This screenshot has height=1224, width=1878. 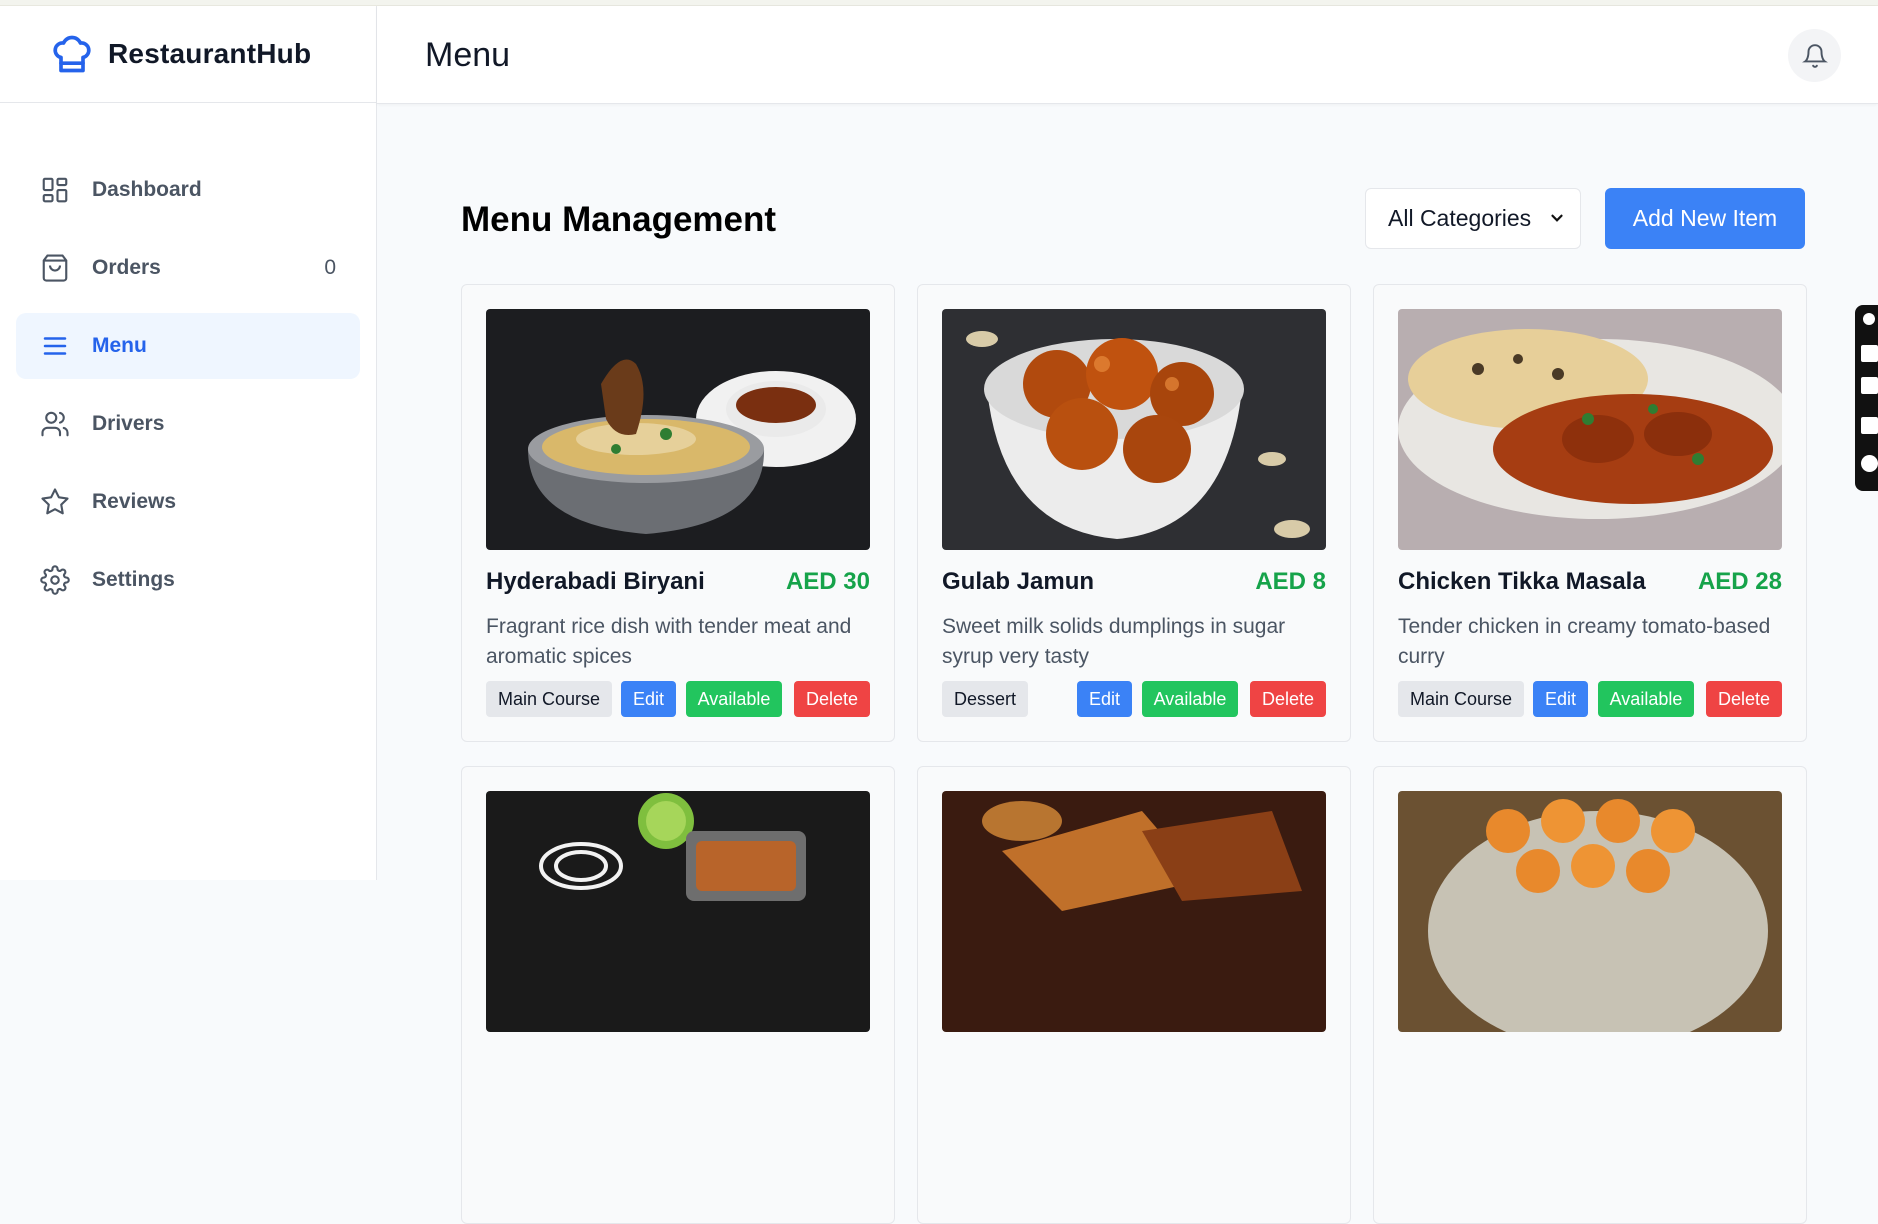 What do you see at coordinates (147, 189) in the screenshot?
I see `sidebar-item-label: Dashboard` at bounding box center [147, 189].